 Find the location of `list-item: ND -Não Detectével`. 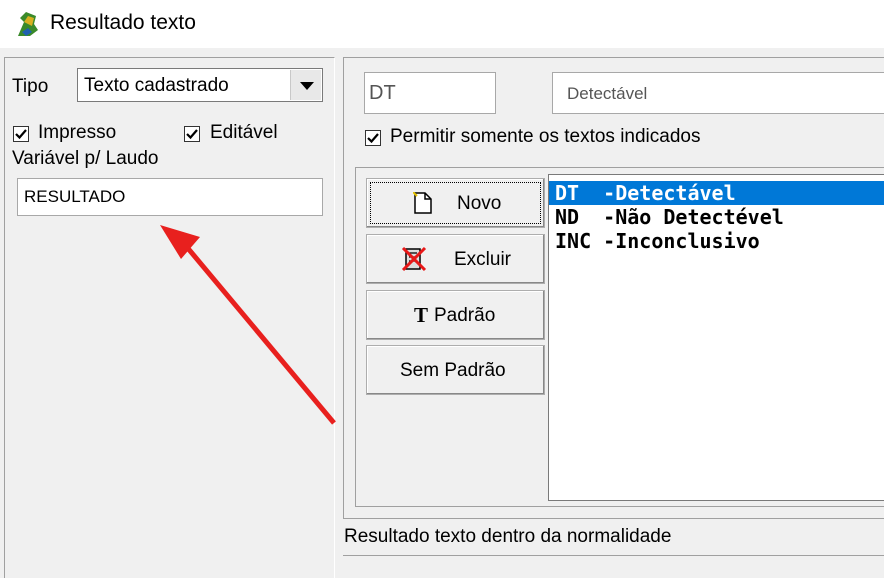

list-item: ND -Não Detectével is located at coordinates (716, 217).